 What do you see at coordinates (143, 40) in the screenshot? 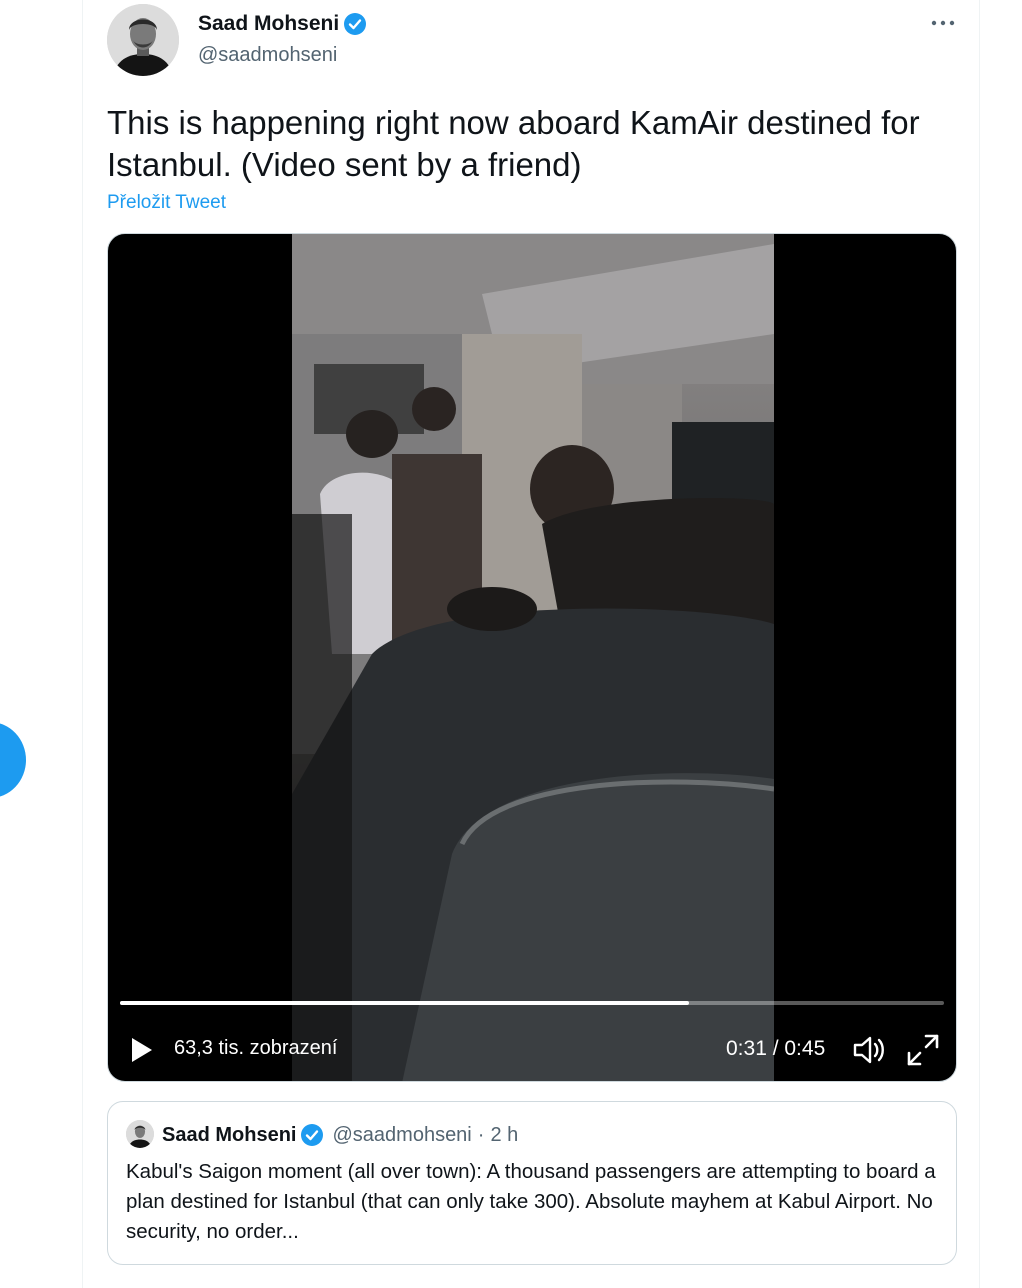
I see `author-avatar` at bounding box center [143, 40].